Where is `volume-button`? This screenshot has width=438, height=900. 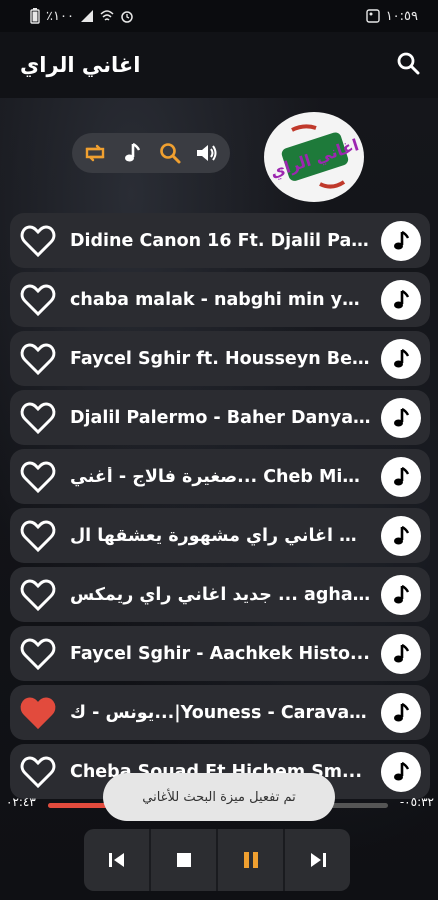 volume-button is located at coordinates (207, 153).